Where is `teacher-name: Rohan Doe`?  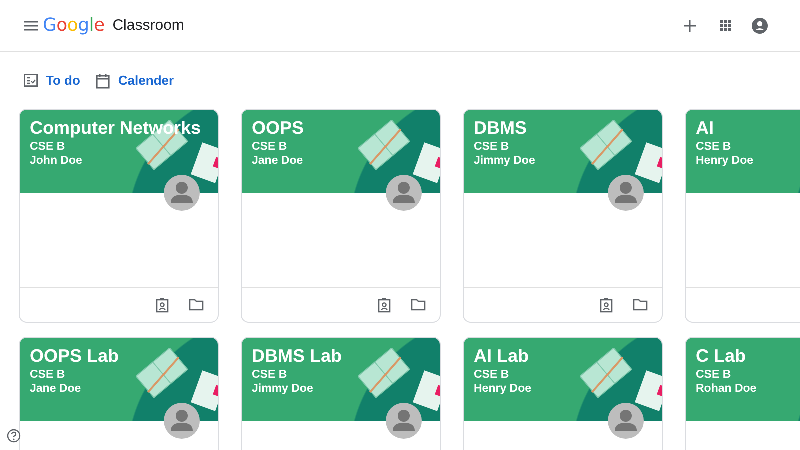
teacher-name: Rohan Doe is located at coordinates (727, 389).